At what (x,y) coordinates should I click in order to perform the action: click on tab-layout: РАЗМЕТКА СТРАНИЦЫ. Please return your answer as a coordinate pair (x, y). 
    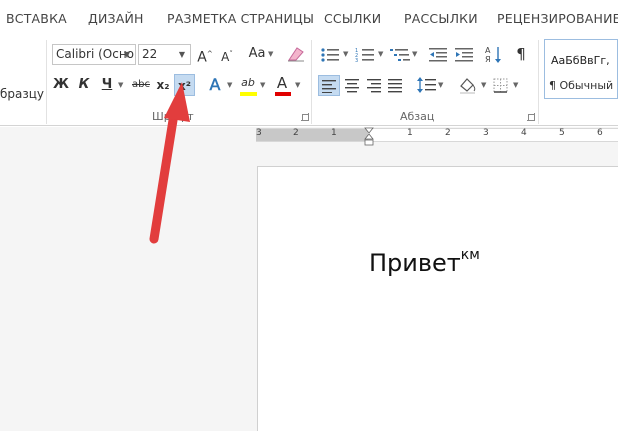
    Looking at the image, I should click on (240, 18).